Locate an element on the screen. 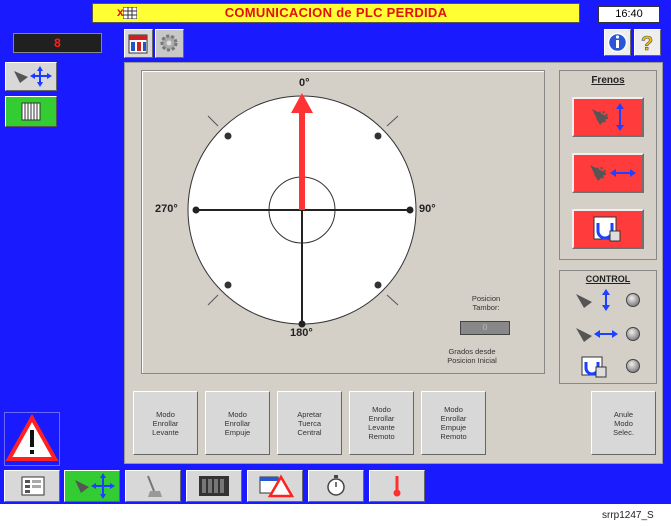  bottom-overview-button is located at coordinates (32, 486).